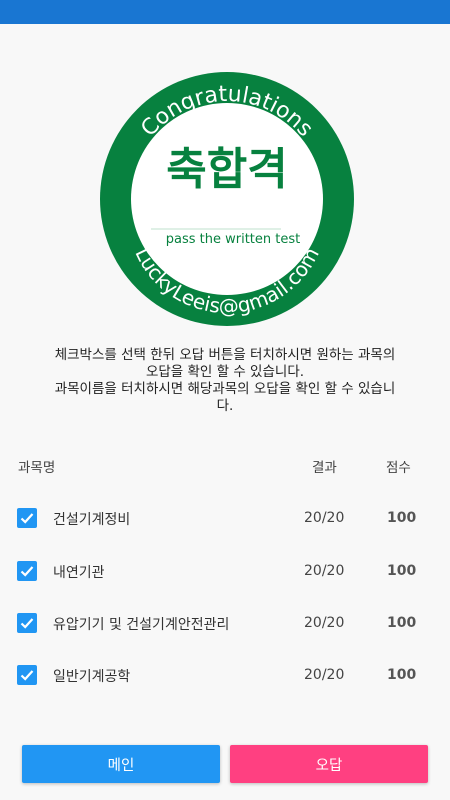  Describe the element at coordinates (225, 519) in the screenshot. I see `subject-row: 건설기계정비 20/20 100` at that location.